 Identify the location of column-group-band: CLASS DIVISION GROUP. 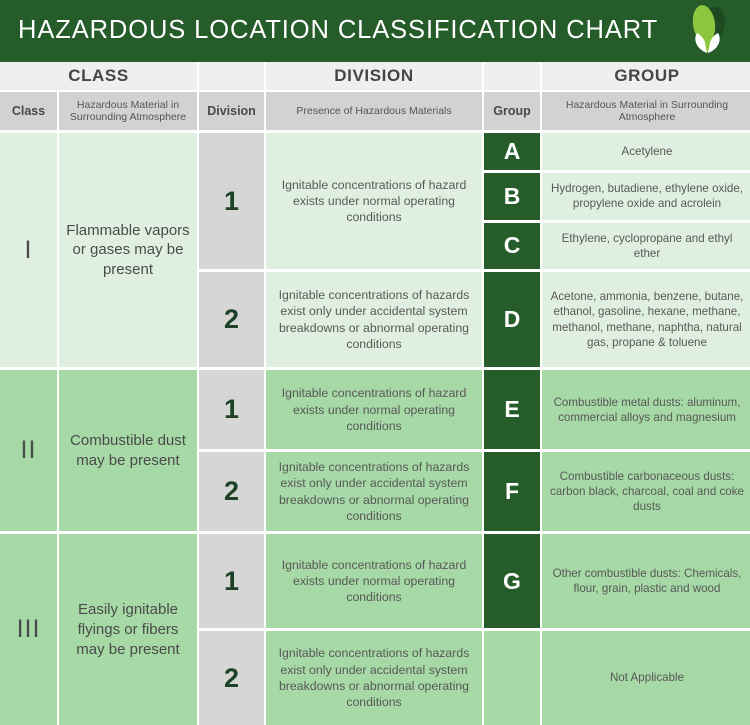
(375, 76).